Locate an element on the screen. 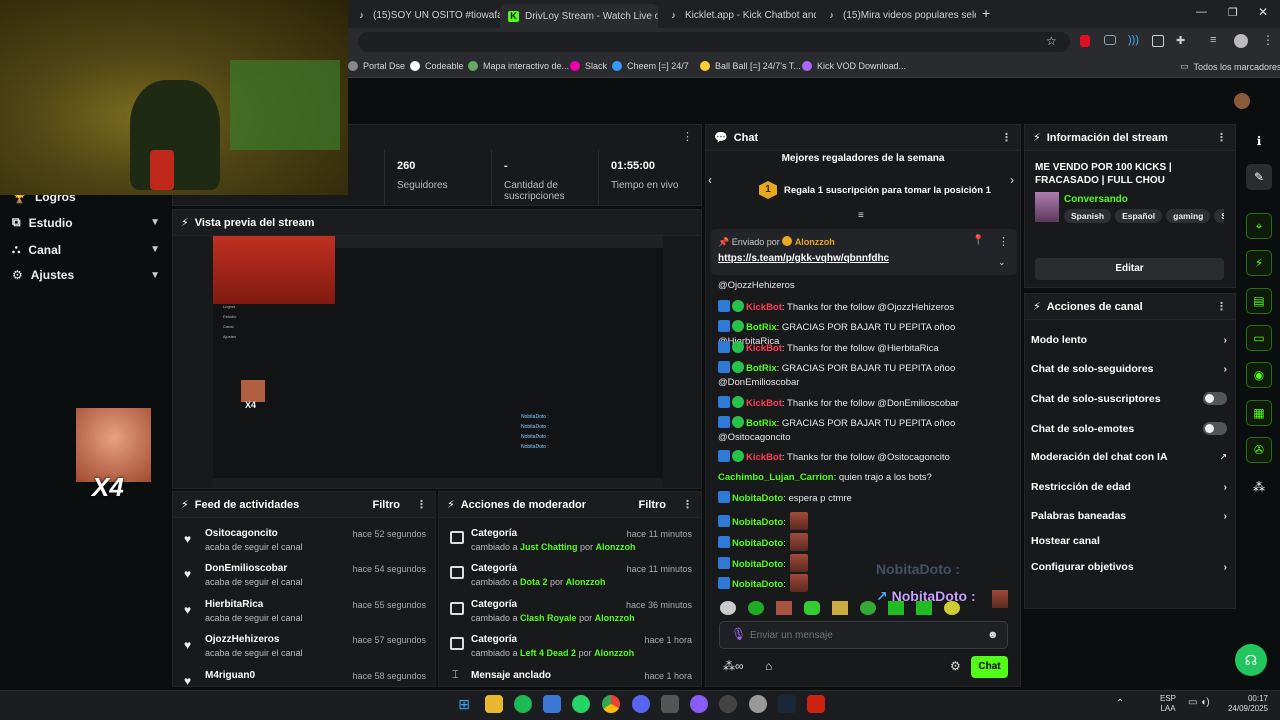  pinned-link: https://s.team/p/gkk-vqhw/qbnnfdhc is located at coordinates (803, 258).